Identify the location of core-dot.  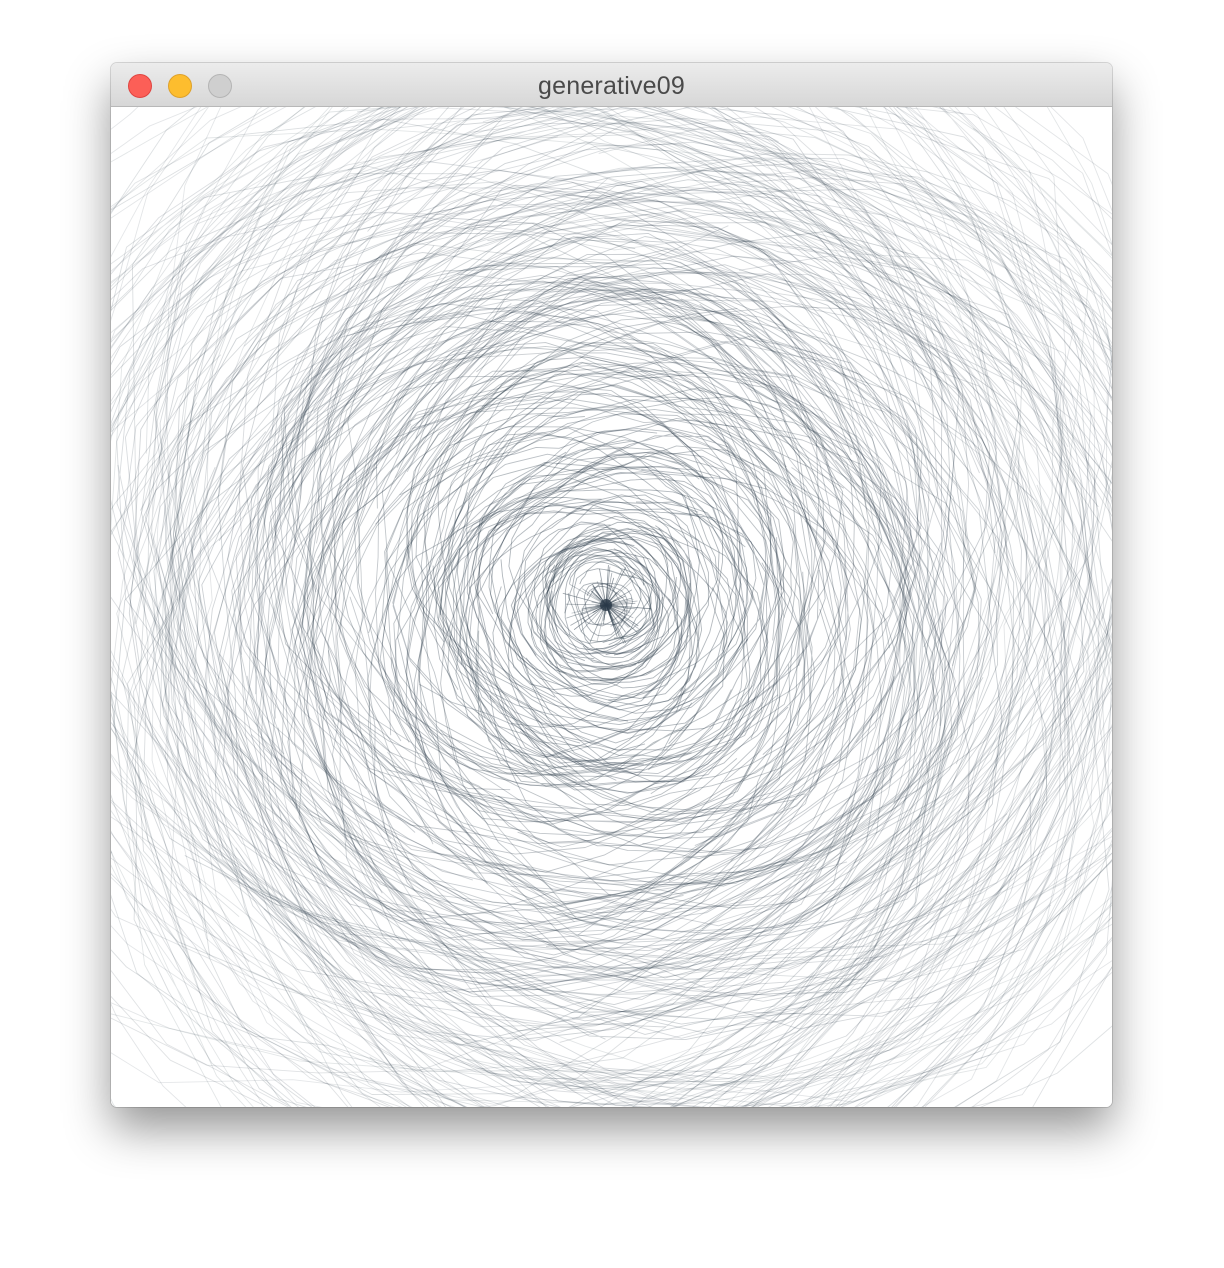
(606, 605).